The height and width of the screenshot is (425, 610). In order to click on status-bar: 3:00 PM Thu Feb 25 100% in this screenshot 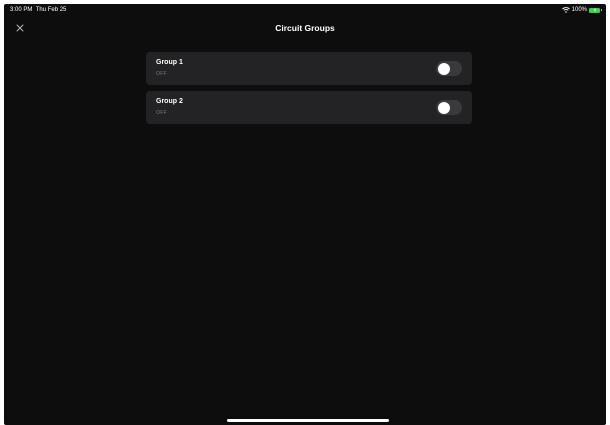, I will do `click(305, 10)`.